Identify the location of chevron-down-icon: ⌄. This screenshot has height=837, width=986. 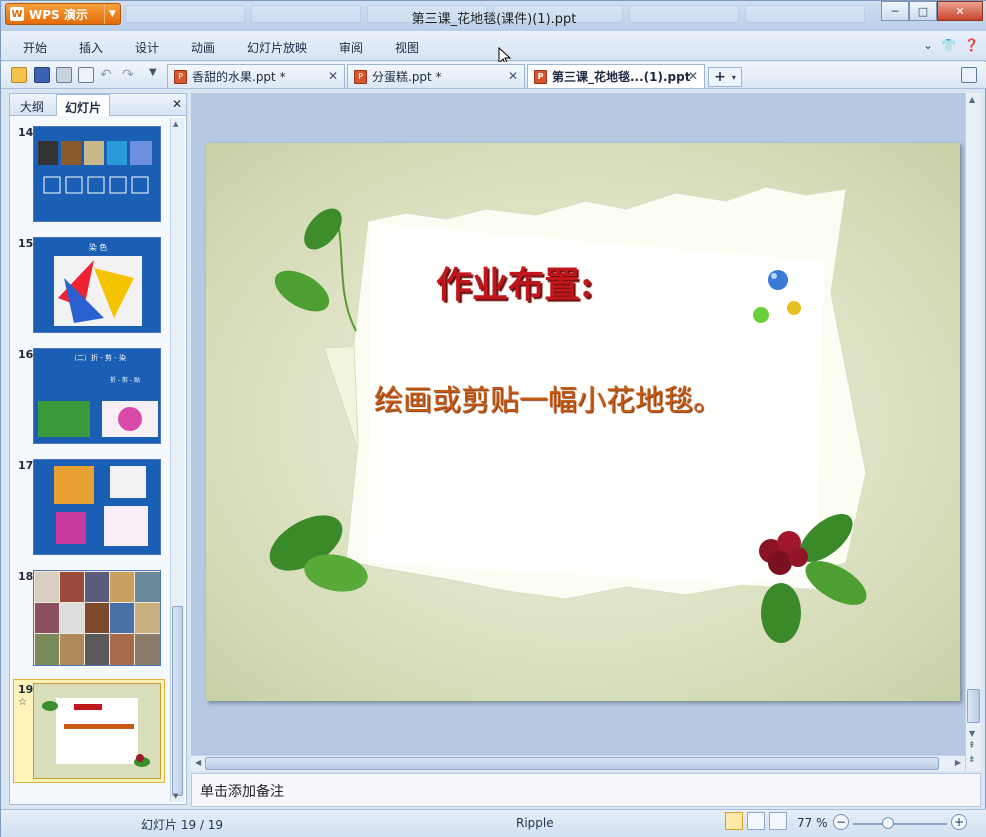
(928, 45).